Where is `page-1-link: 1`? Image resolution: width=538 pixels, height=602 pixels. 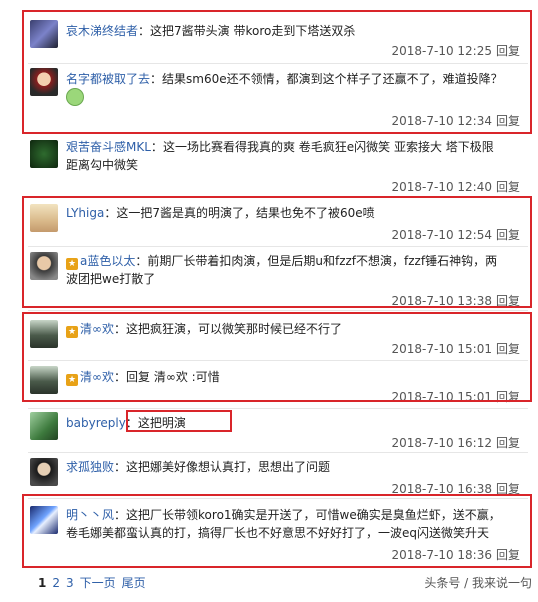
page-1-link: 1 is located at coordinates (42, 583).